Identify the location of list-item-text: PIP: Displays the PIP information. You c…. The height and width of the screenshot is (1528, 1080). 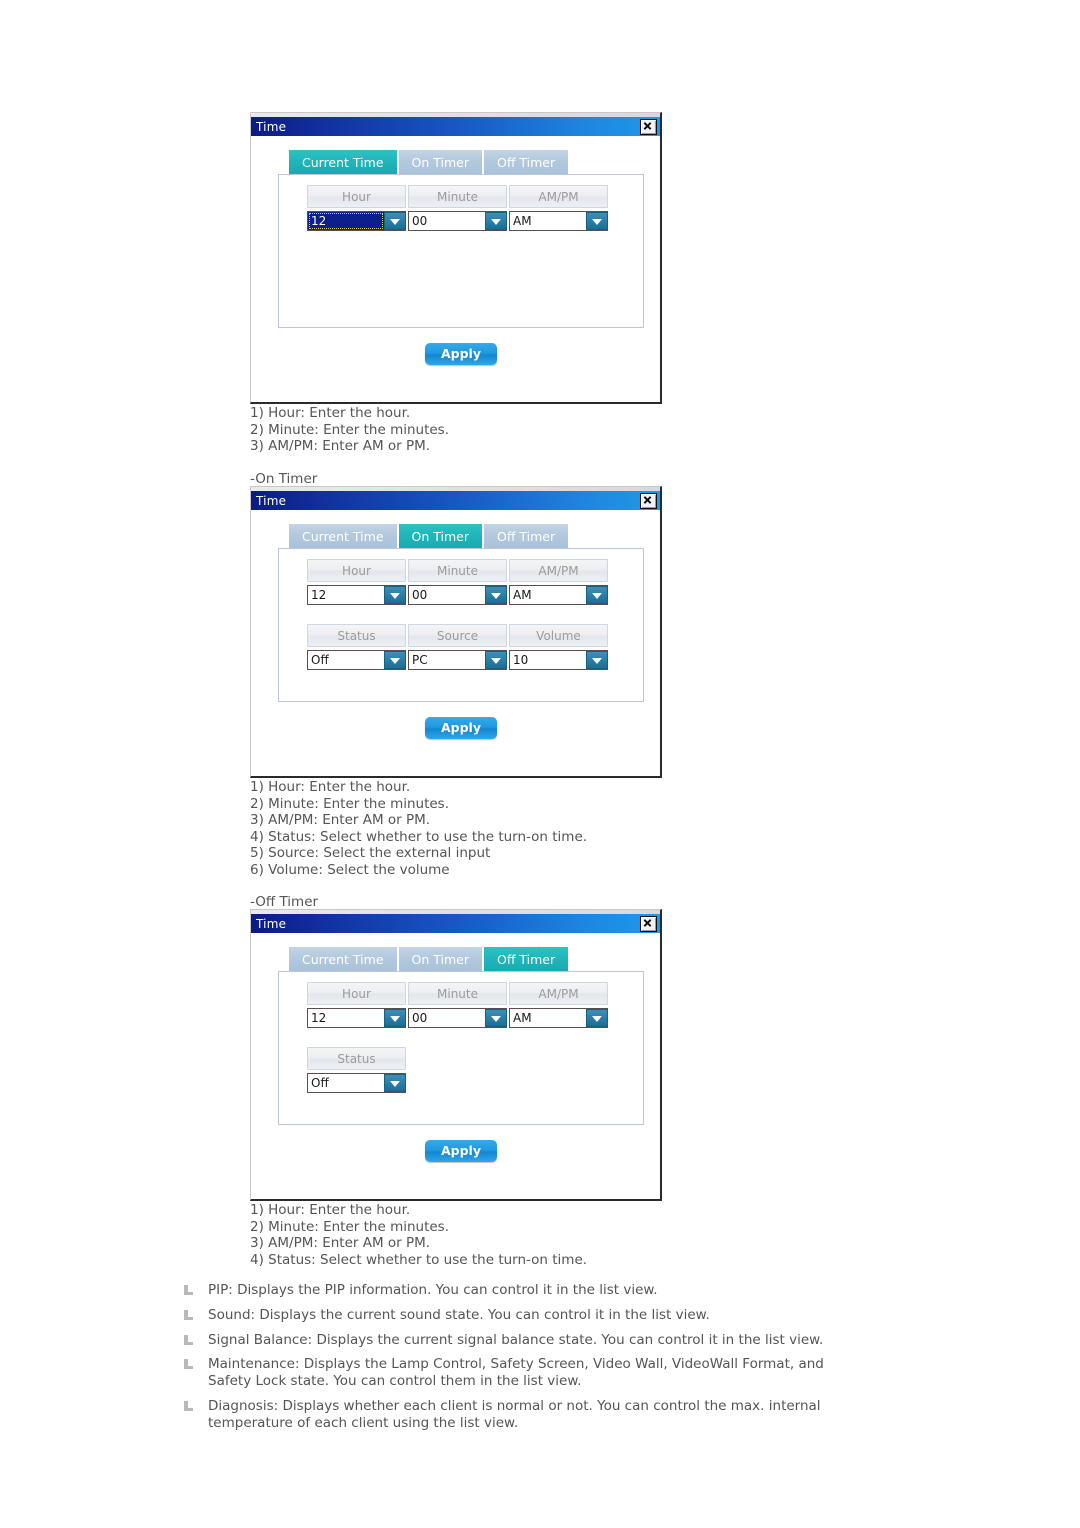
(433, 1290).